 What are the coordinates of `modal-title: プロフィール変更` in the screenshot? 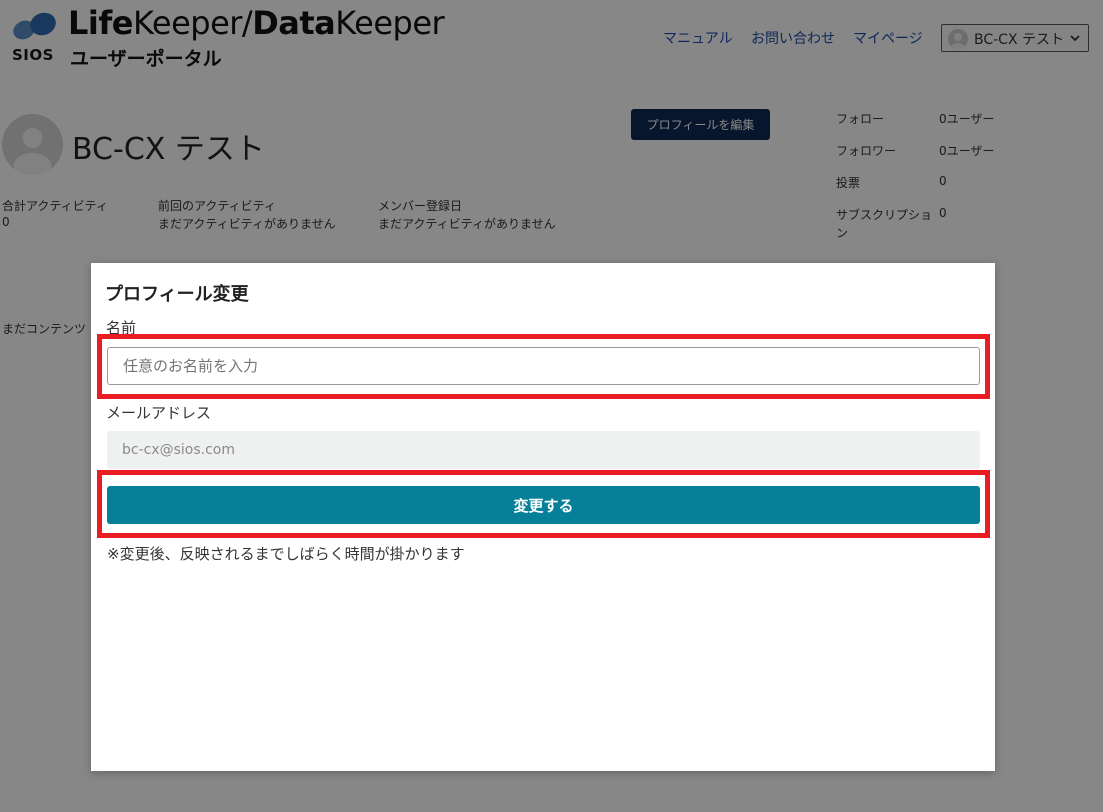 It's located at (177, 294).